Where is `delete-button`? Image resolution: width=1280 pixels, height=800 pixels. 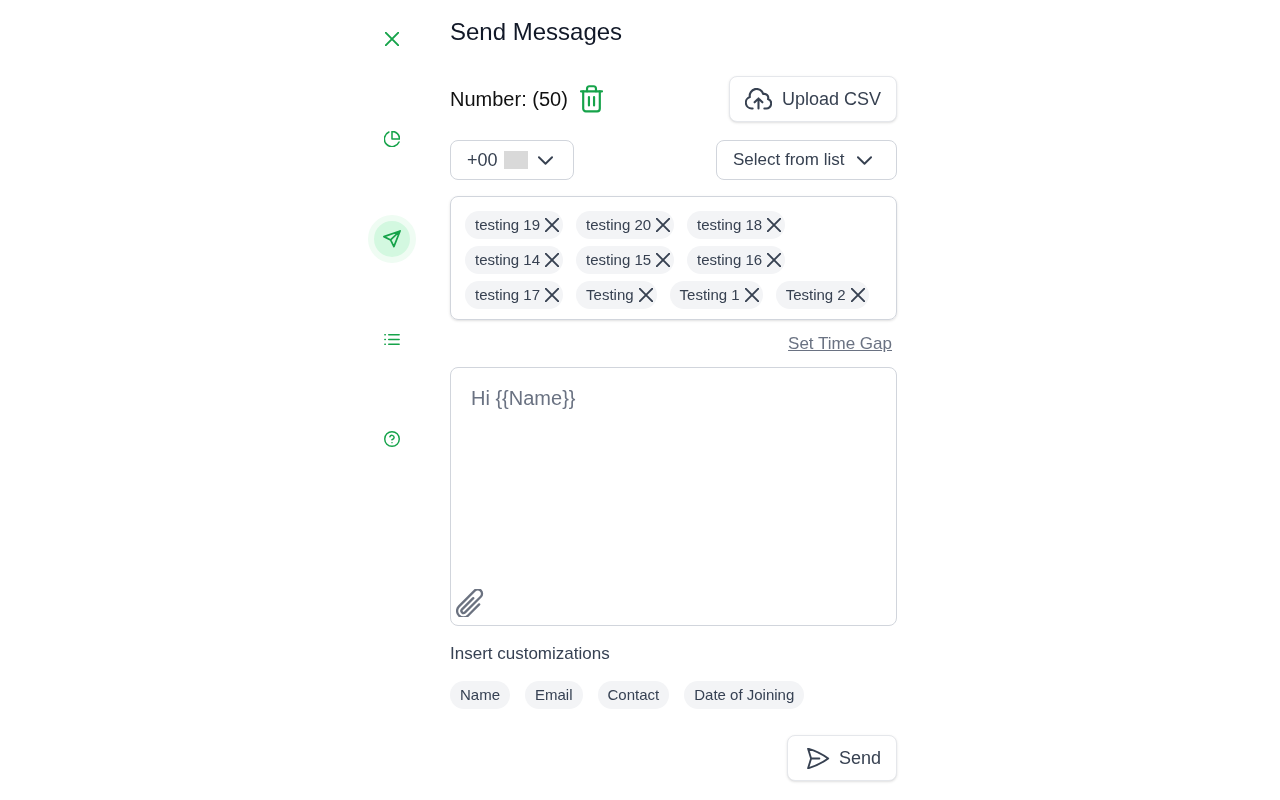
delete-button is located at coordinates (591, 99).